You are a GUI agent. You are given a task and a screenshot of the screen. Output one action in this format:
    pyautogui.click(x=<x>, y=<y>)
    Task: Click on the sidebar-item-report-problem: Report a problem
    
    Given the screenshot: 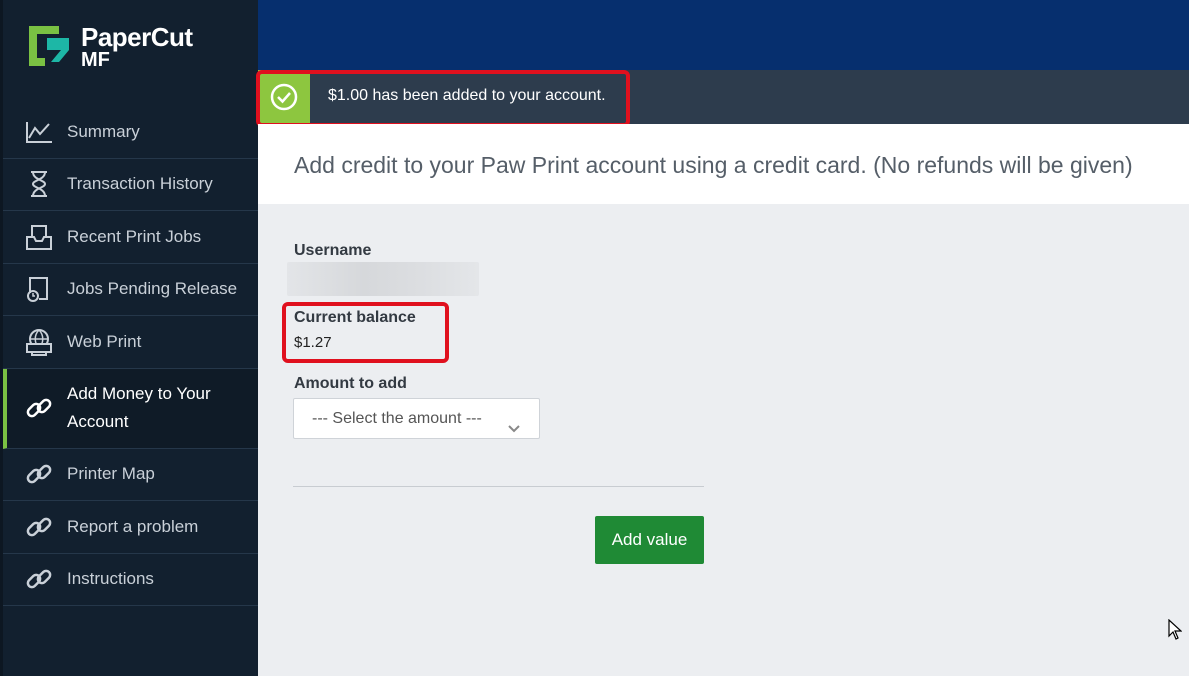 What is the action you would take?
    pyautogui.click(x=130, y=527)
    